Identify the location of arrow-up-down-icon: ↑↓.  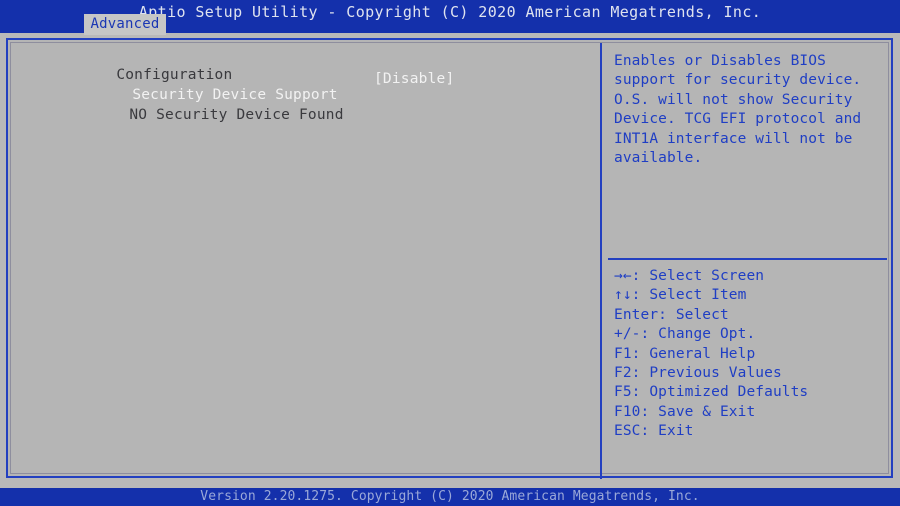
(623, 295).